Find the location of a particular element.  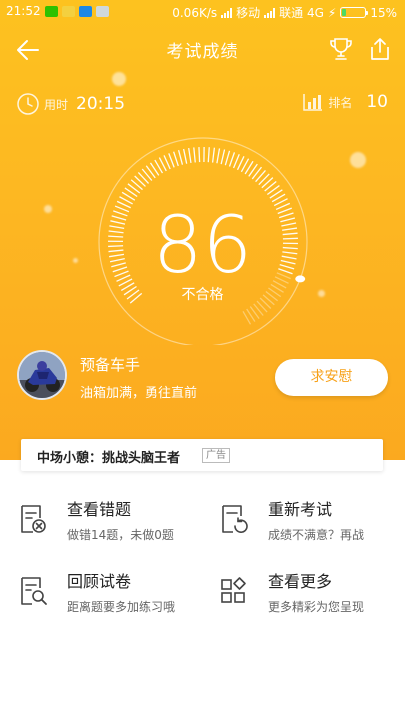

rank-value: 10 is located at coordinates (377, 102).